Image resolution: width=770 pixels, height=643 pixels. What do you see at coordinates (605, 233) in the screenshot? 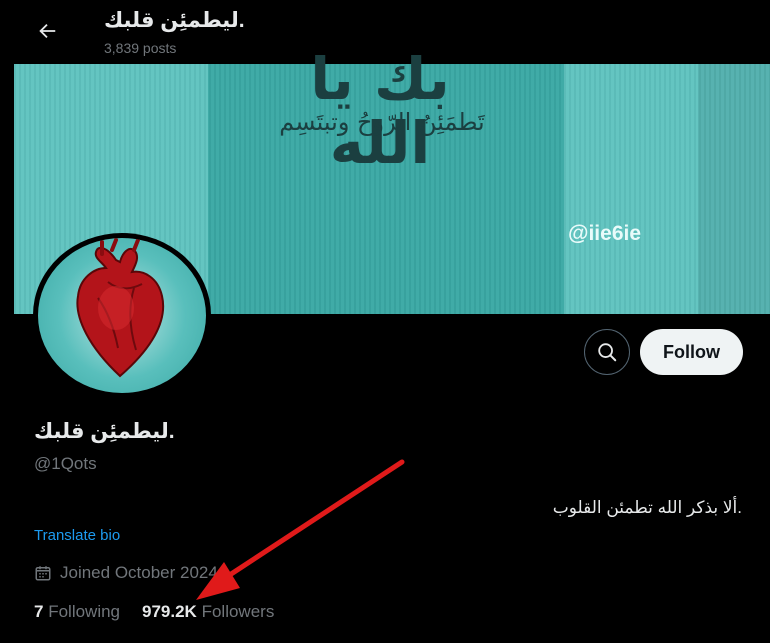
I see `banner-watermark: @iie6ie` at bounding box center [605, 233].